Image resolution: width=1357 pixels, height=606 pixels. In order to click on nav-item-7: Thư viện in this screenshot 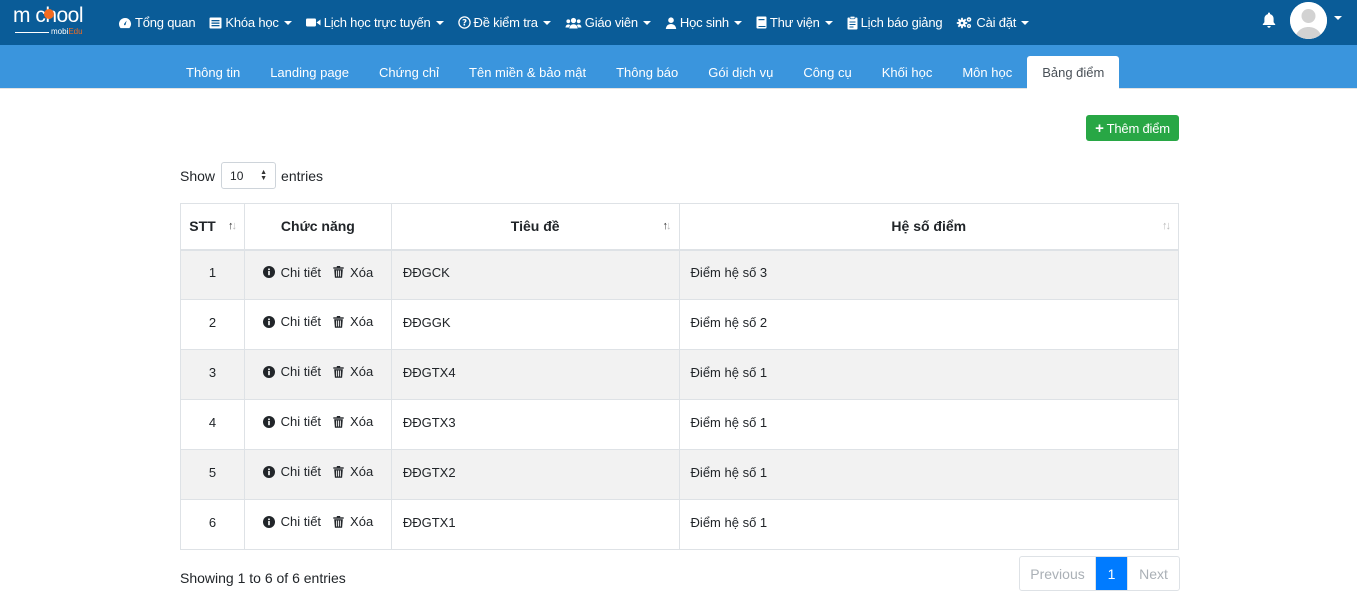, I will do `click(794, 22)`.